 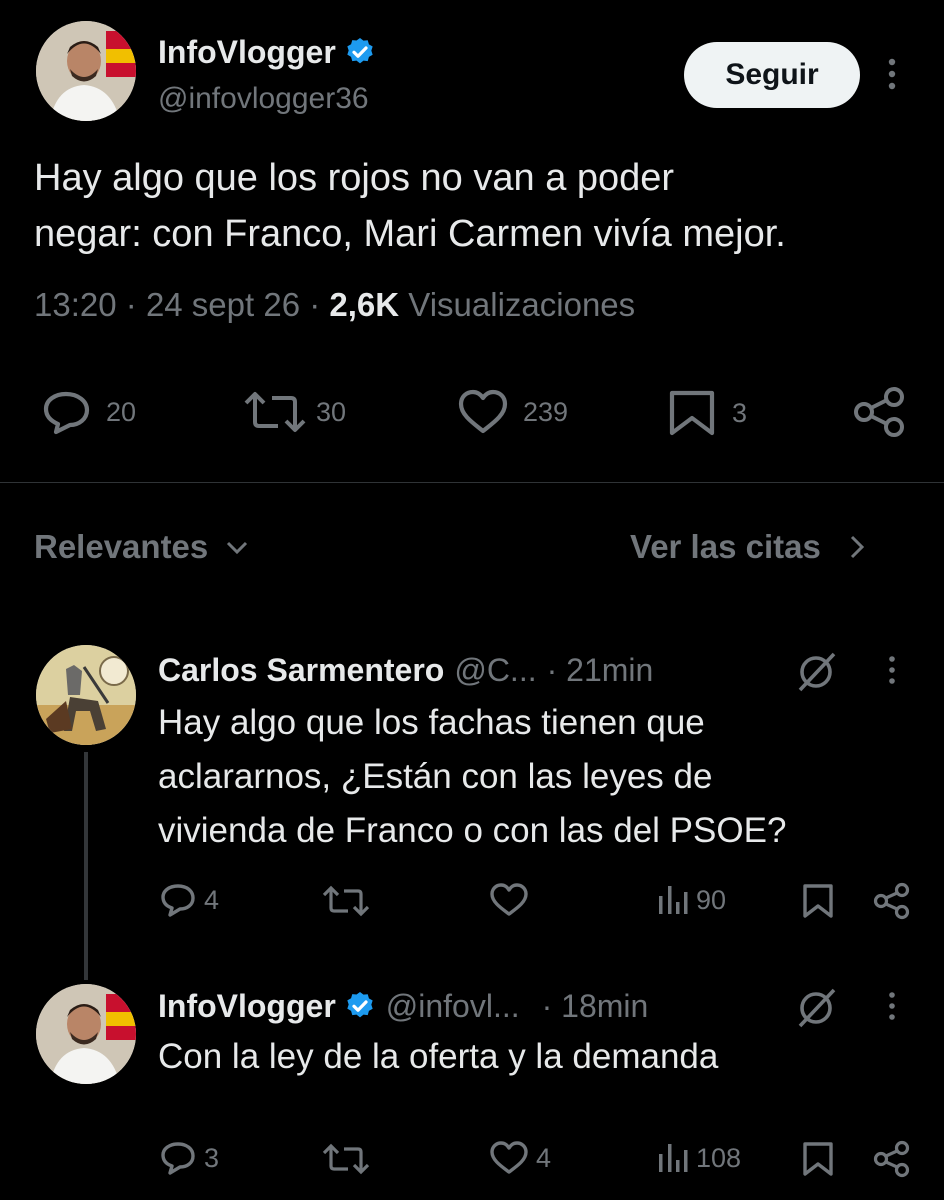 I want to click on more-options-icon, so click(x=892, y=74).